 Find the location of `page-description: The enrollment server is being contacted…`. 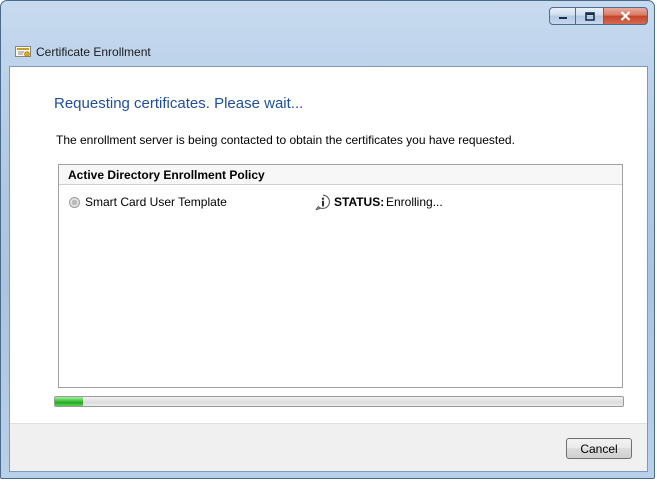

page-description: The enrollment server is being contacted… is located at coordinates (285, 140).